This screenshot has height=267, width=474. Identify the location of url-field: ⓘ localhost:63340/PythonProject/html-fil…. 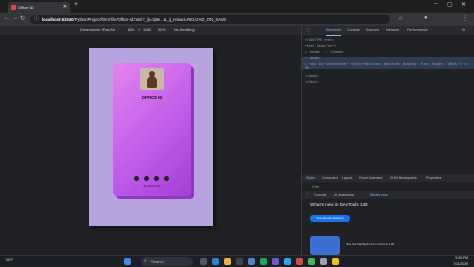
(210, 19).